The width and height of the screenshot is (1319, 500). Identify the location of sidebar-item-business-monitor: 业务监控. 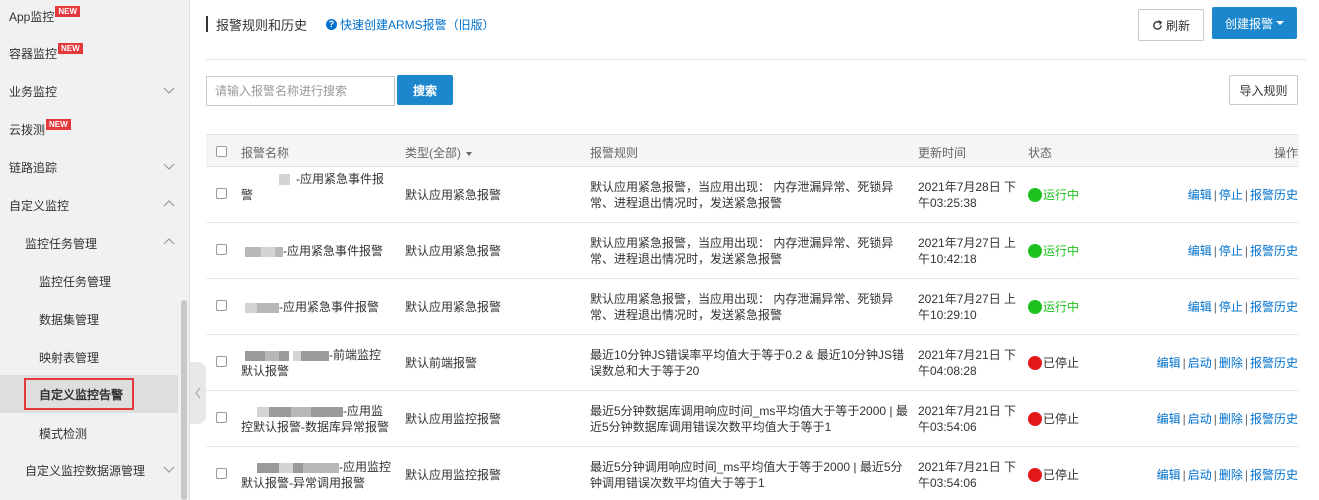
(89, 91).